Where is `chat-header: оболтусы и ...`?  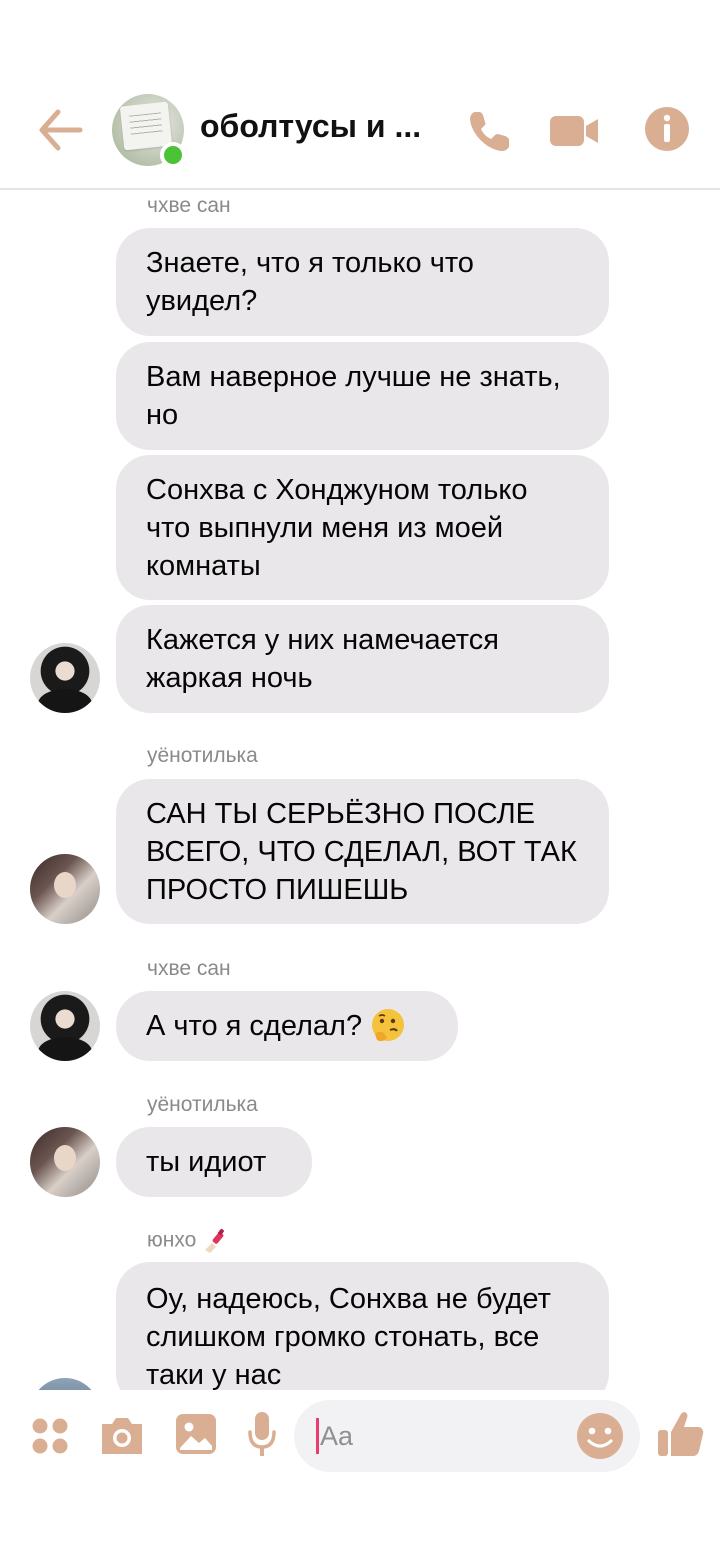
chat-header: оболтусы и ... is located at coordinates (360, 131).